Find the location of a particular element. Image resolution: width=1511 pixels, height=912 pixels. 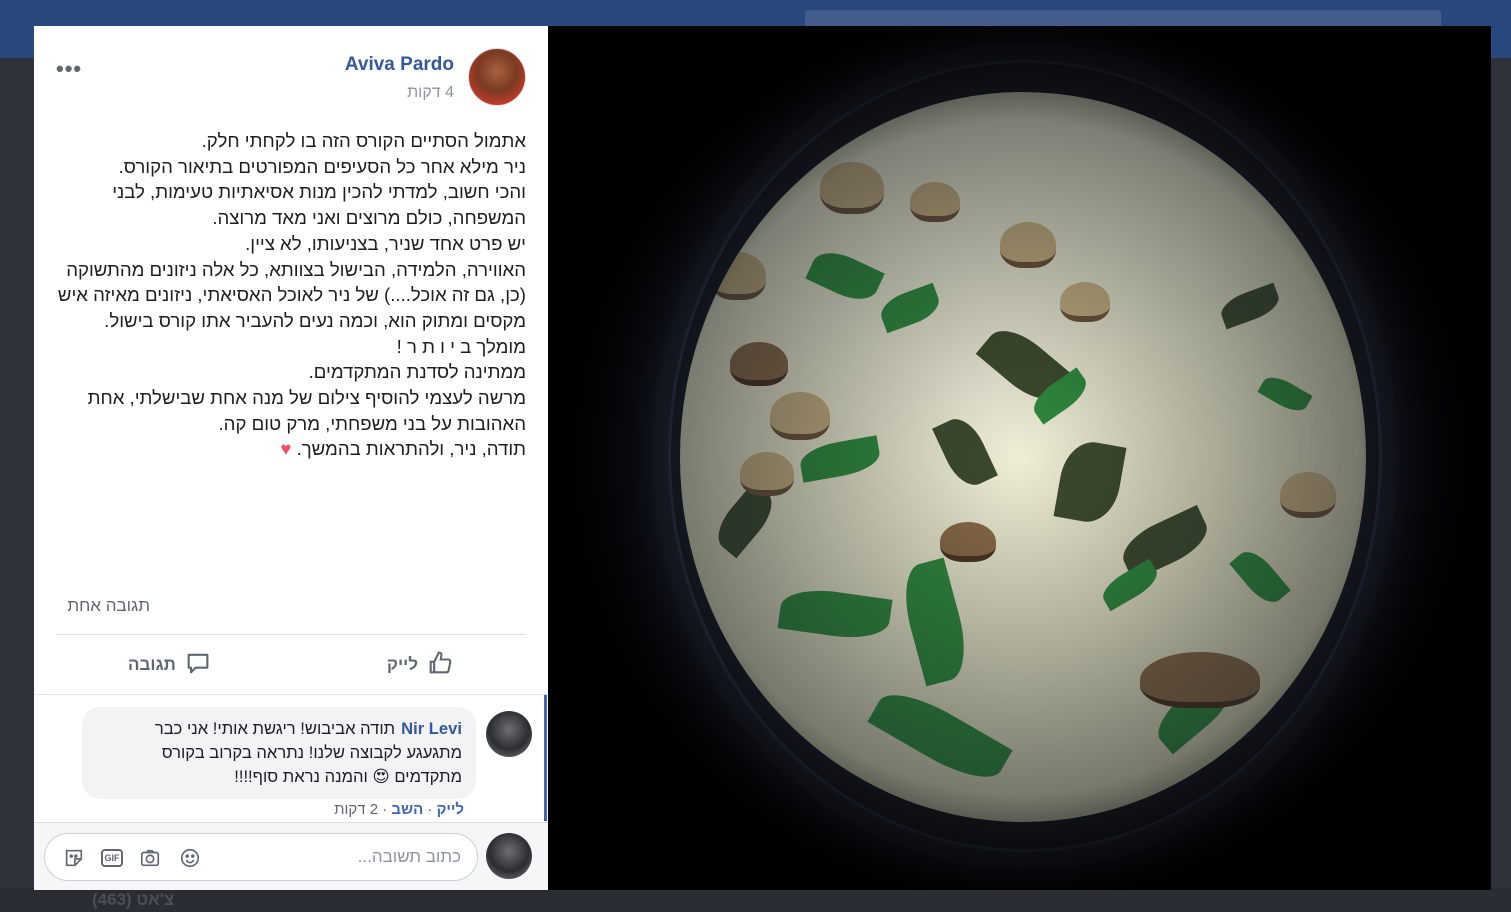

post-header: Aviva Pardo 4 דקות ••• is located at coordinates (291, 78).